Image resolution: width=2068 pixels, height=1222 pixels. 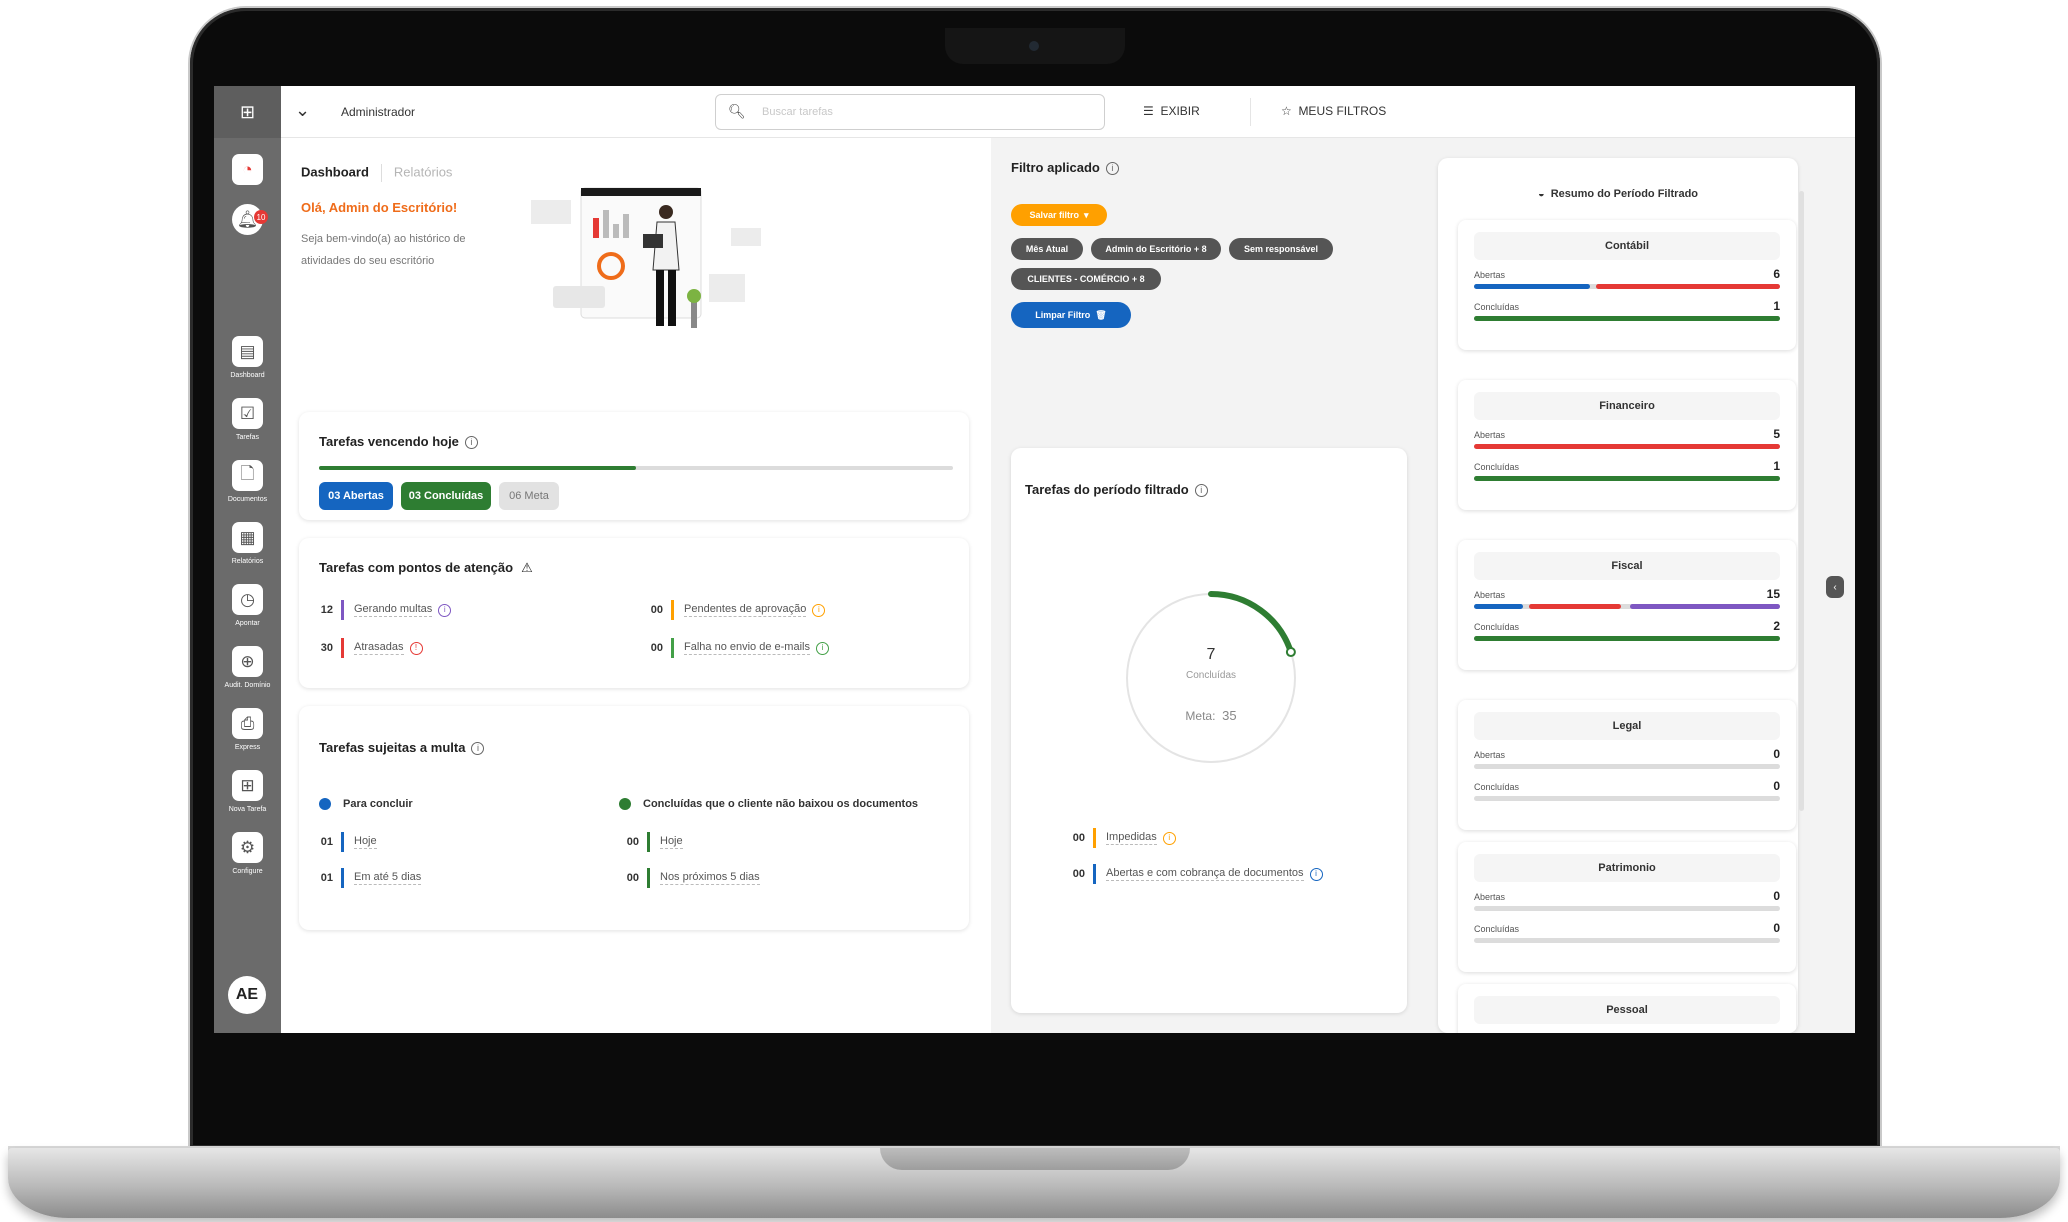 What do you see at coordinates (345, 842) in the screenshot?
I see `multa-col1-hoje: 01 Hoje` at bounding box center [345, 842].